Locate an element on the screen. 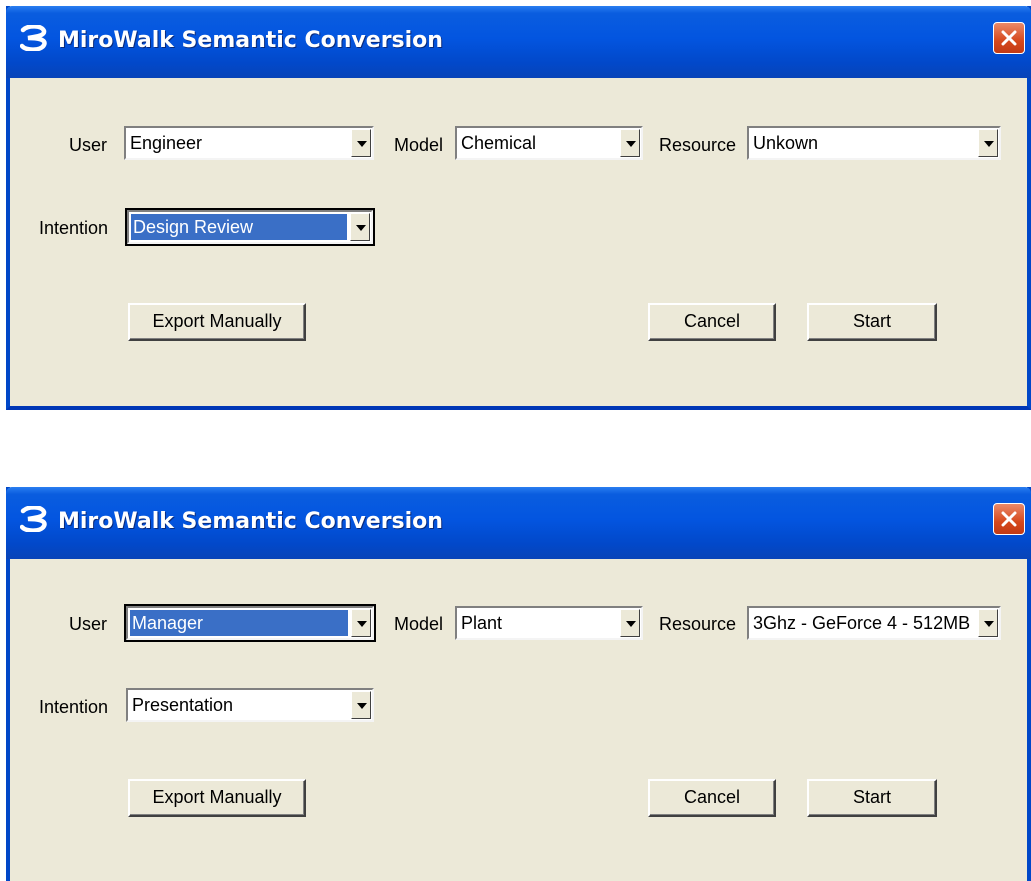  user-select: Engineer is located at coordinates (249, 143).